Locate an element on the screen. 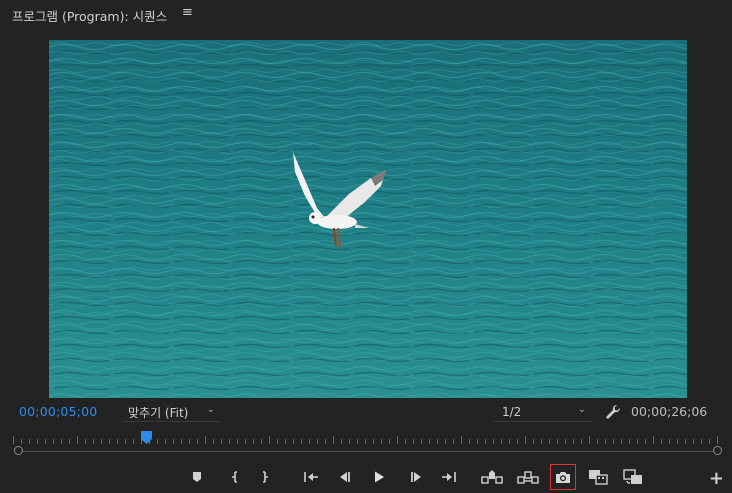 The image size is (732, 493). step-forward-button is located at coordinates (416, 477).